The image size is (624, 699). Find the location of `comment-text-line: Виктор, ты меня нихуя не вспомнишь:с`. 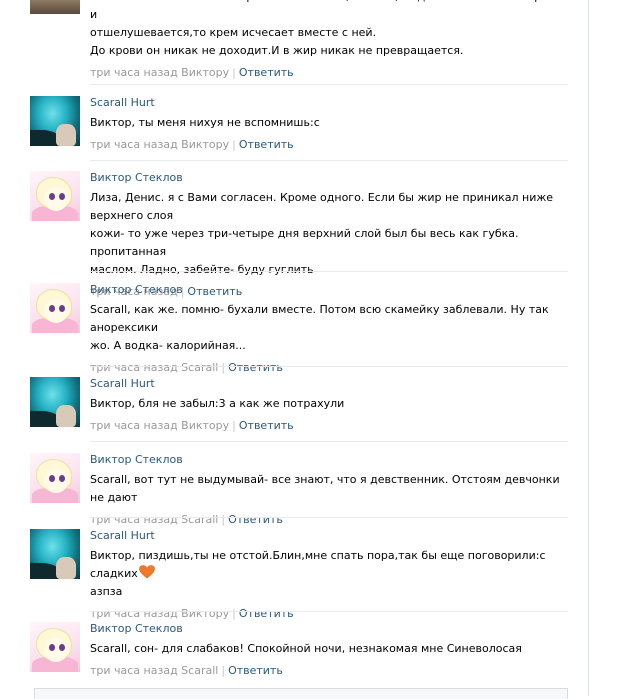

comment-text-line: Виктор, ты меня нихуя не вспомнишь:с is located at coordinates (205, 122).